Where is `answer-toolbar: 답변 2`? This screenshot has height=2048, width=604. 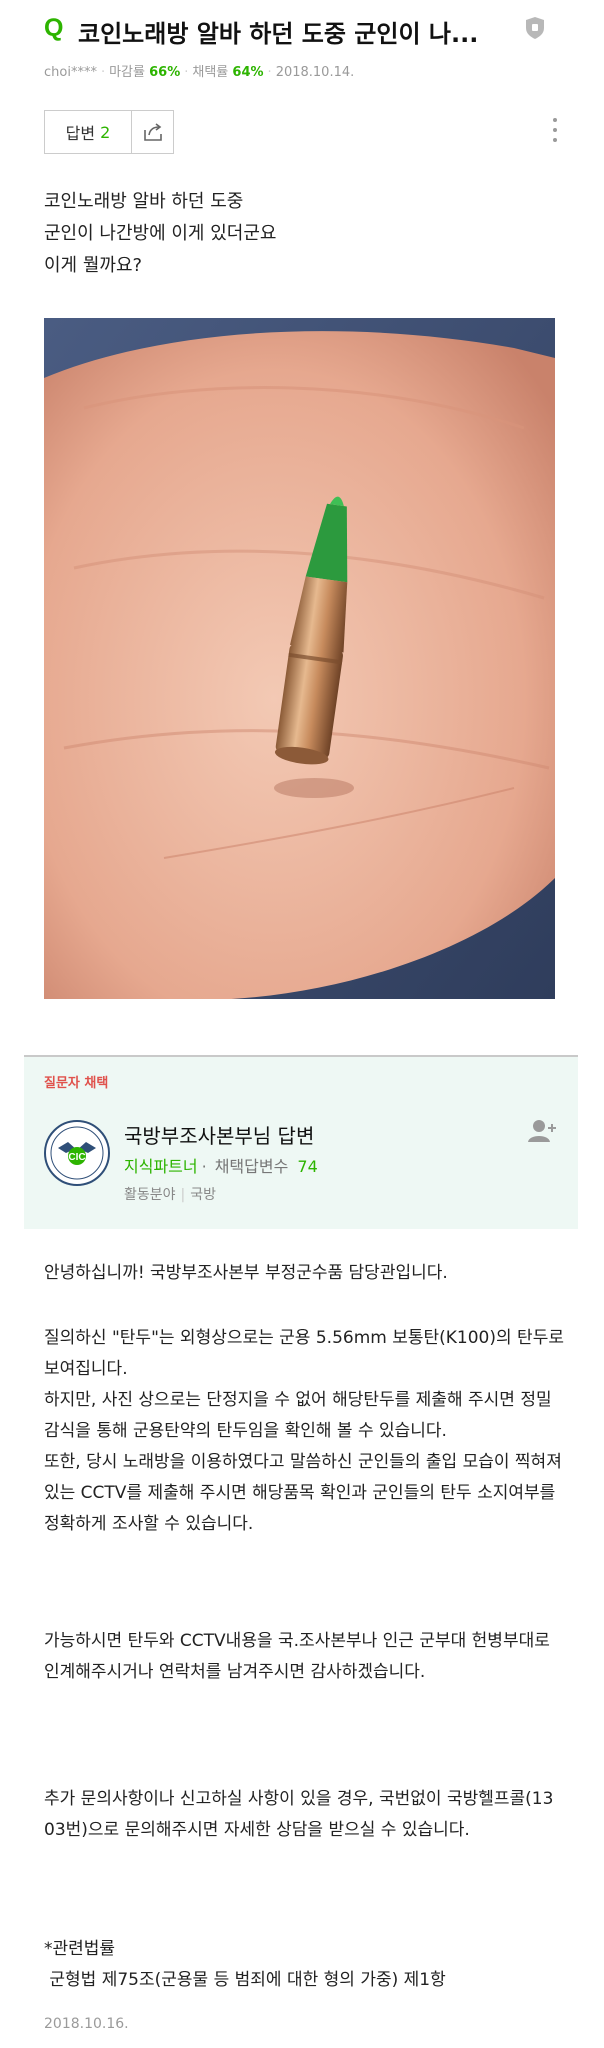
answer-toolbar: 답변 2 is located at coordinates (109, 132).